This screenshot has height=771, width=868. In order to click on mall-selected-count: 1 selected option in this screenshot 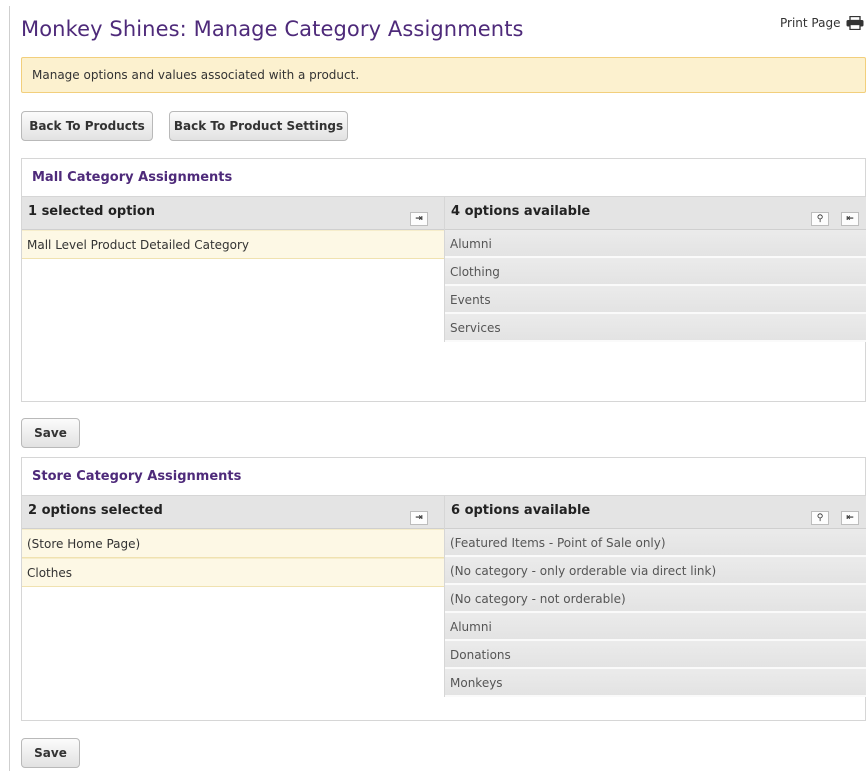, I will do `click(92, 211)`.